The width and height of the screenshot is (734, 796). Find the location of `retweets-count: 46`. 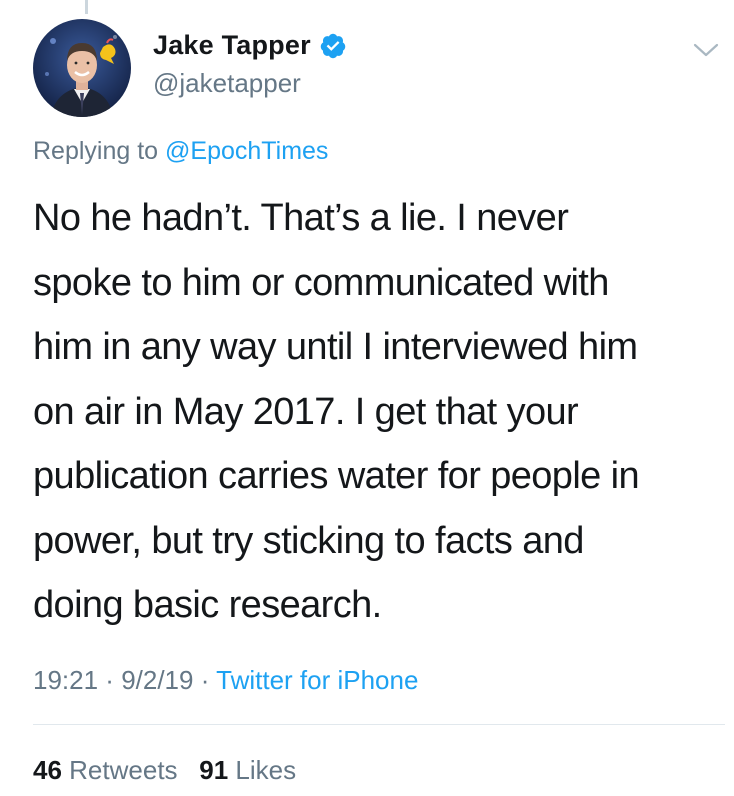

retweets-count: 46 is located at coordinates (47, 770).